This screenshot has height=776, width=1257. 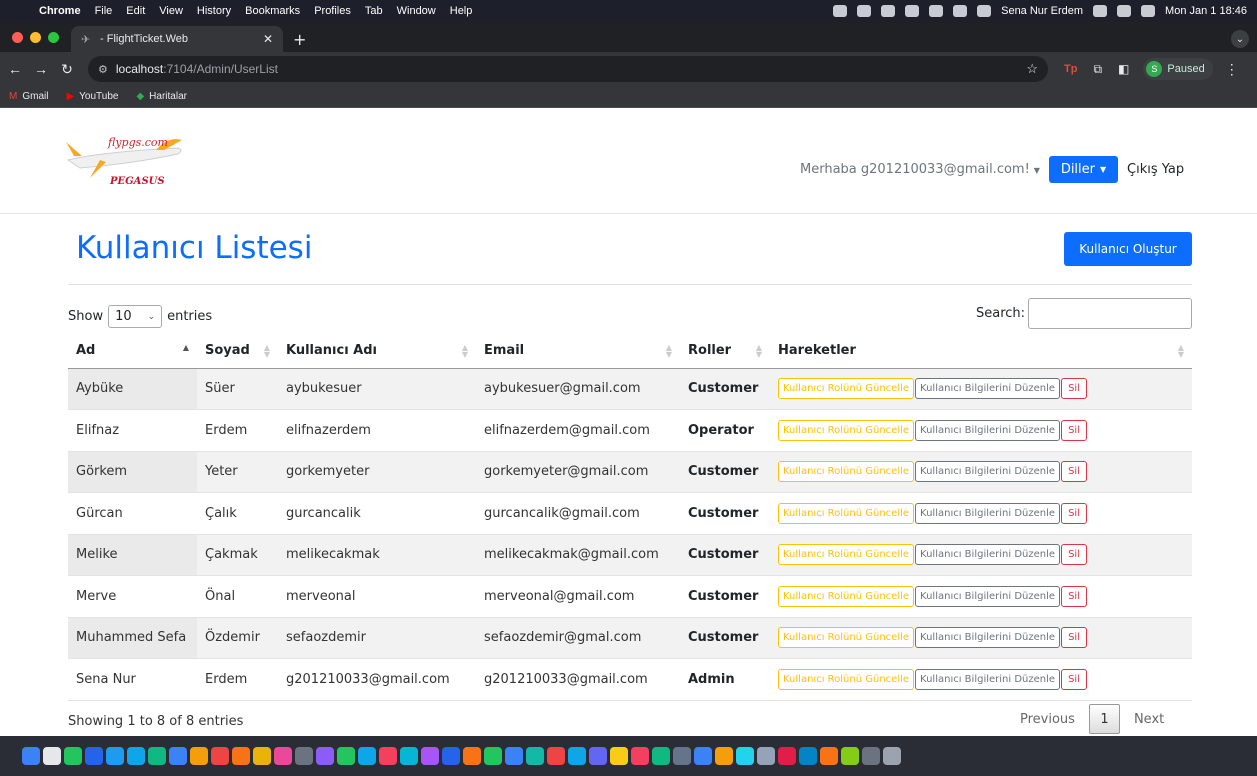 I want to click on column-header-email: Email ▲ ▼, so click(x=578, y=351).